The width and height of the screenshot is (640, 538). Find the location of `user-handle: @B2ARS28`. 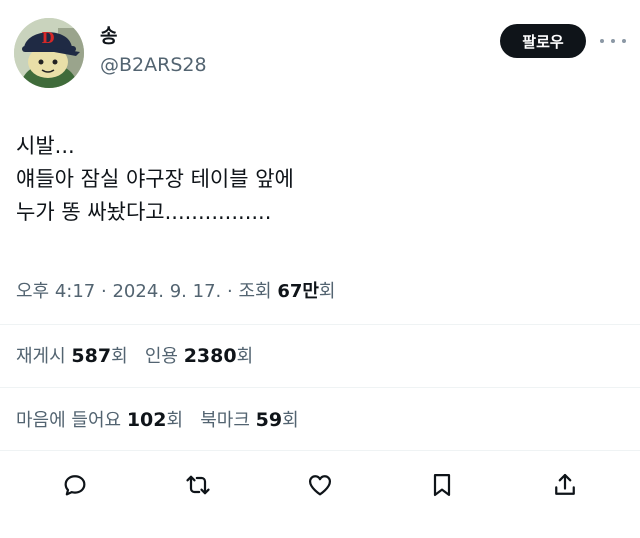

user-handle: @B2ARS28 is located at coordinates (153, 65).